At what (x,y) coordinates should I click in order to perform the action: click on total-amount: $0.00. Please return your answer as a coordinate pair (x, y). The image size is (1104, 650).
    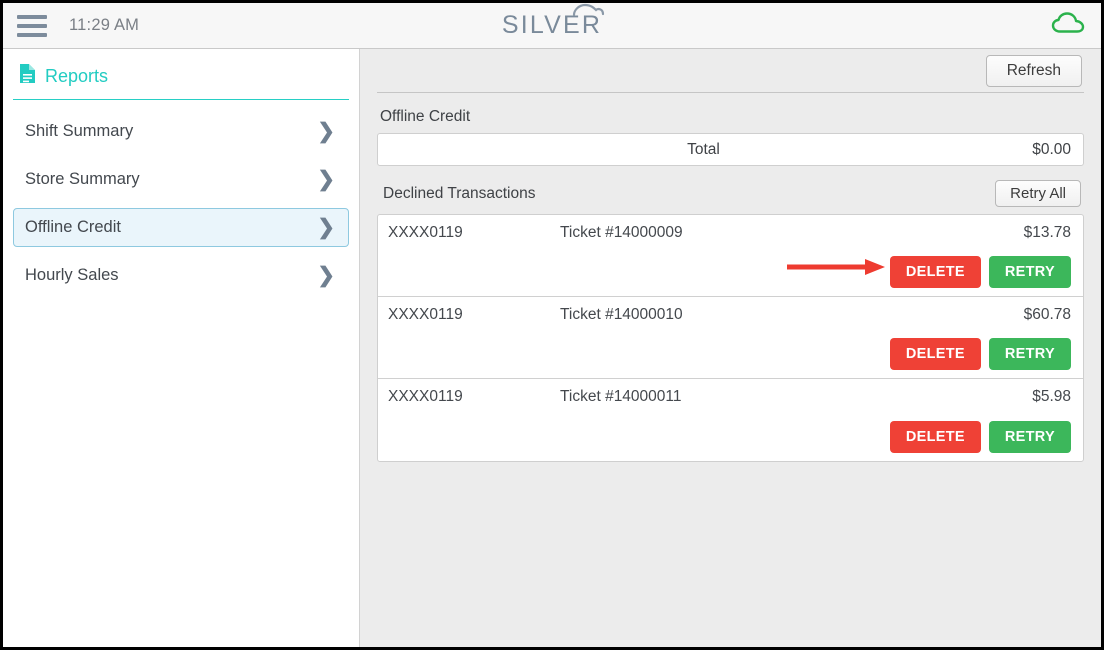
    Looking at the image, I should click on (1051, 149).